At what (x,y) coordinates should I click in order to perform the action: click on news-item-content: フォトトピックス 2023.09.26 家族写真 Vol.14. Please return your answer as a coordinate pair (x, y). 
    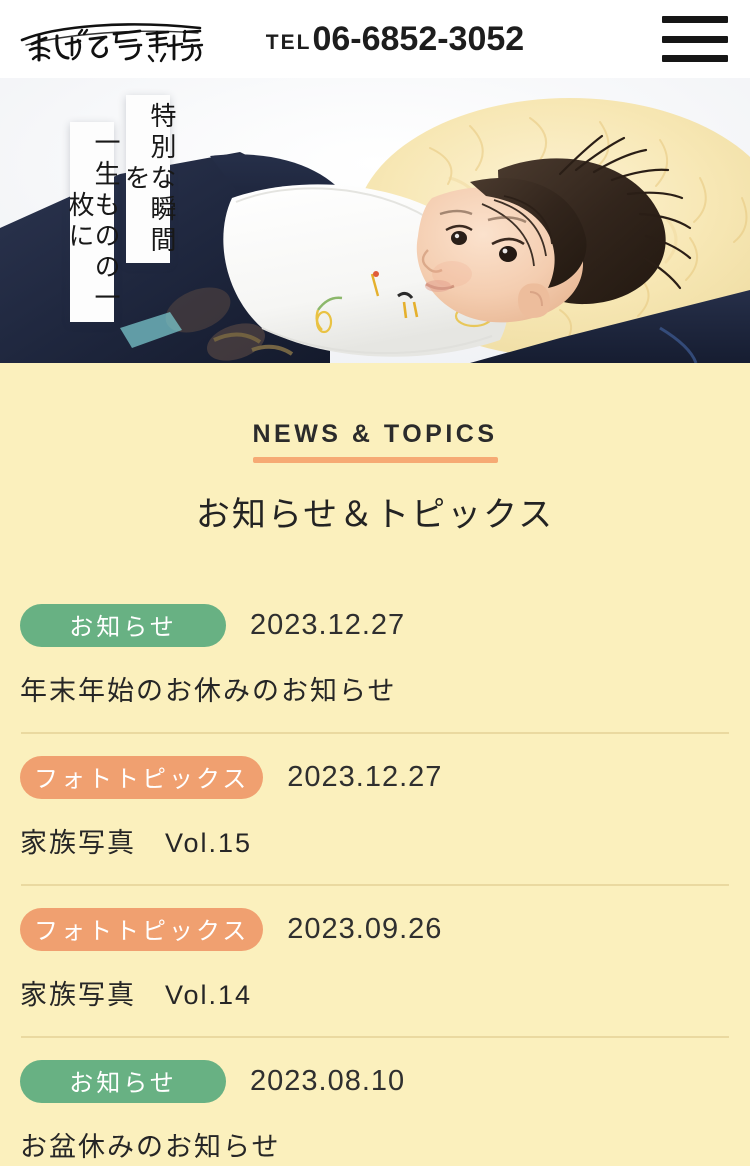
    Looking at the image, I should click on (375, 961).